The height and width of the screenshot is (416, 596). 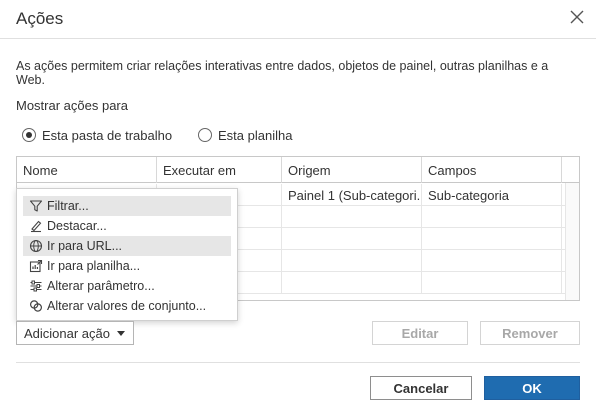 What do you see at coordinates (67, 333) in the screenshot?
I see `add-action-label: Adicionar ação` at bounding box center [67, 333].